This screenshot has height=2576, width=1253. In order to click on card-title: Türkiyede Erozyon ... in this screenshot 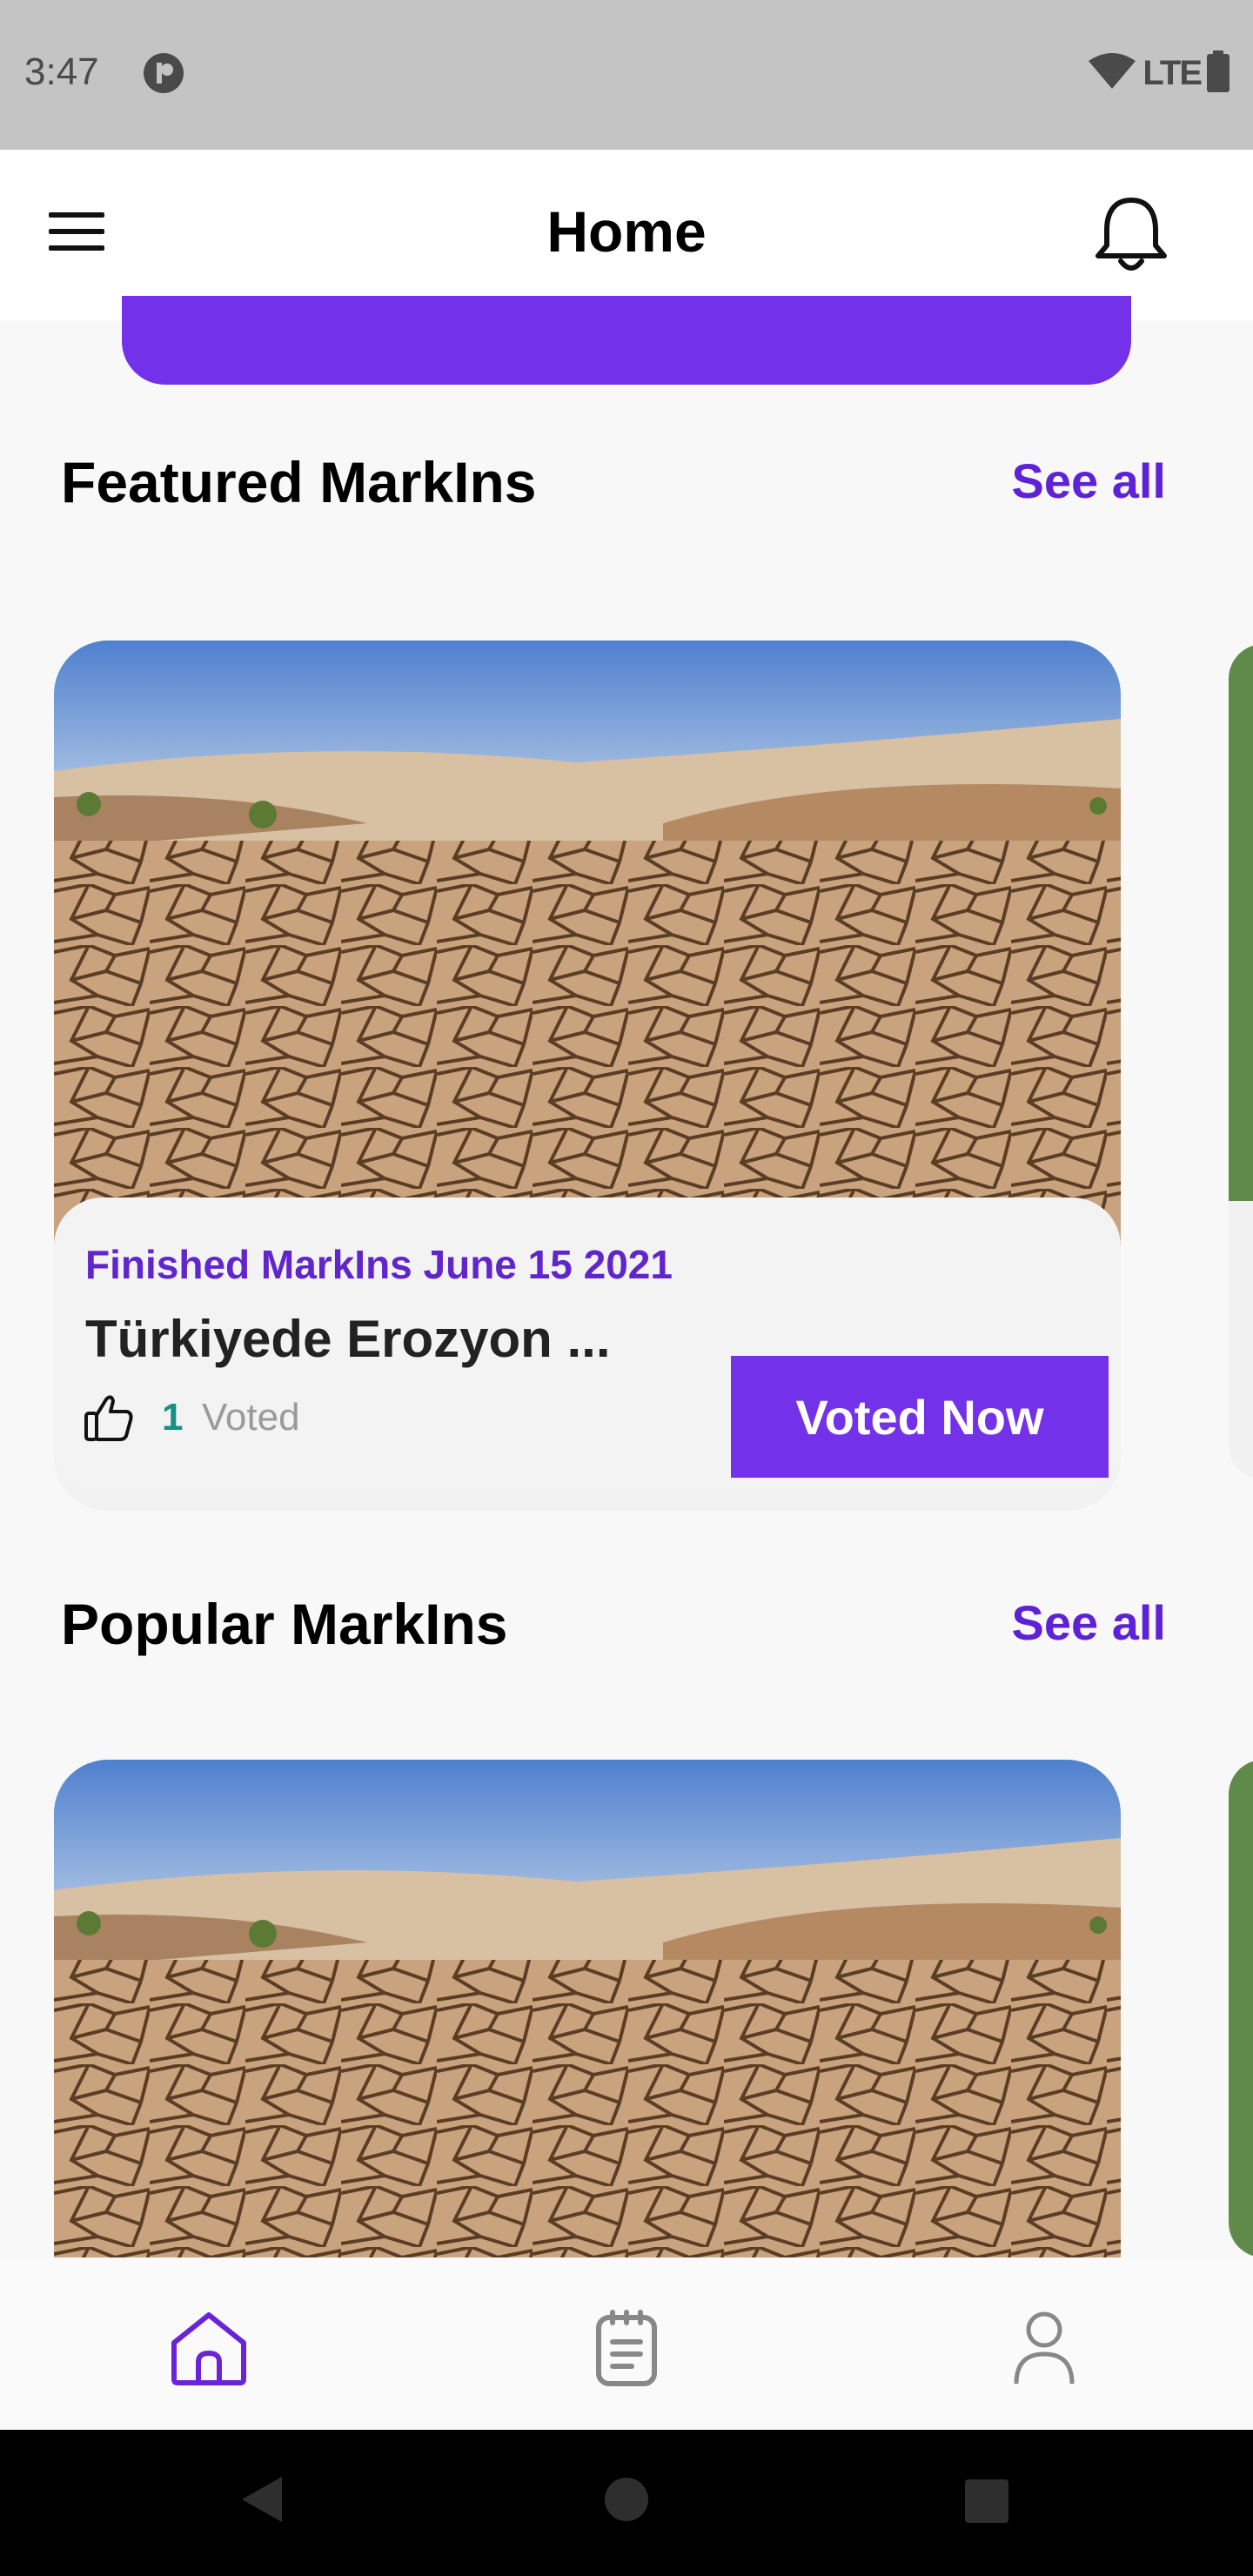, I will do `click(348, 1339)`.